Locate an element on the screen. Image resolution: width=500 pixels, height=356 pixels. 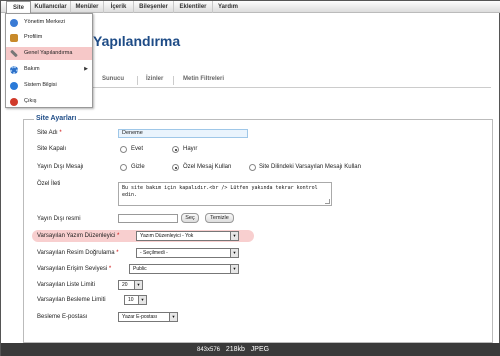
image-info-bar: 843x576 218kb JPEG is located at coordinates (250, 349).